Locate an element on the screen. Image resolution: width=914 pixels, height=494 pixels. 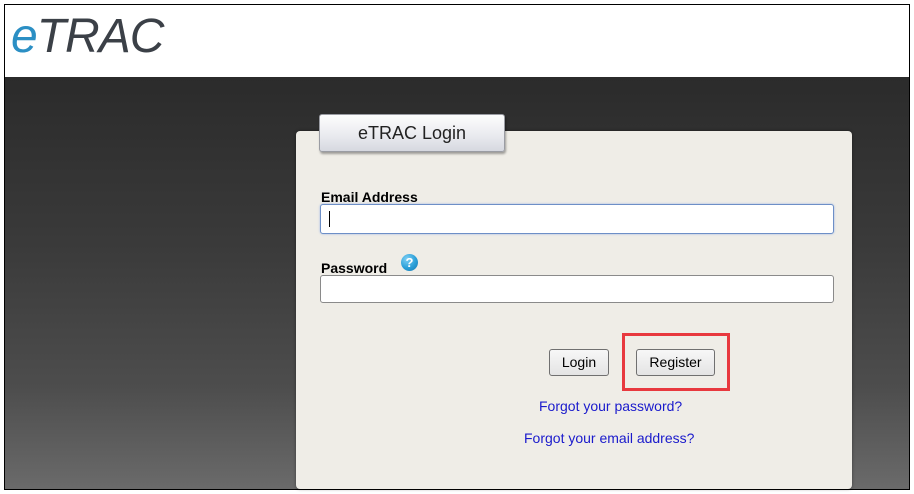
help-question-icon: ? is located at coordinates (409, 262).